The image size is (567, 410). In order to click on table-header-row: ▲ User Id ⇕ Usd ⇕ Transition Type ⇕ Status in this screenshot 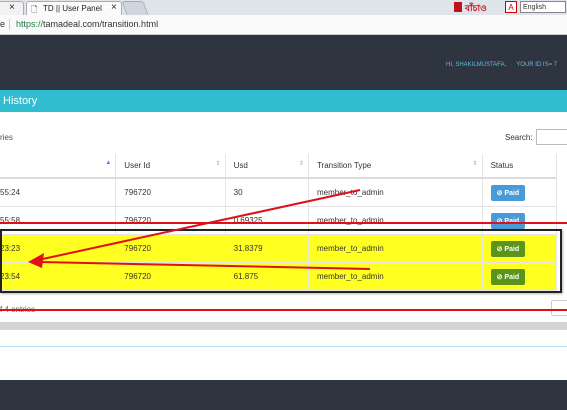, I will do `click(279, 166)`.